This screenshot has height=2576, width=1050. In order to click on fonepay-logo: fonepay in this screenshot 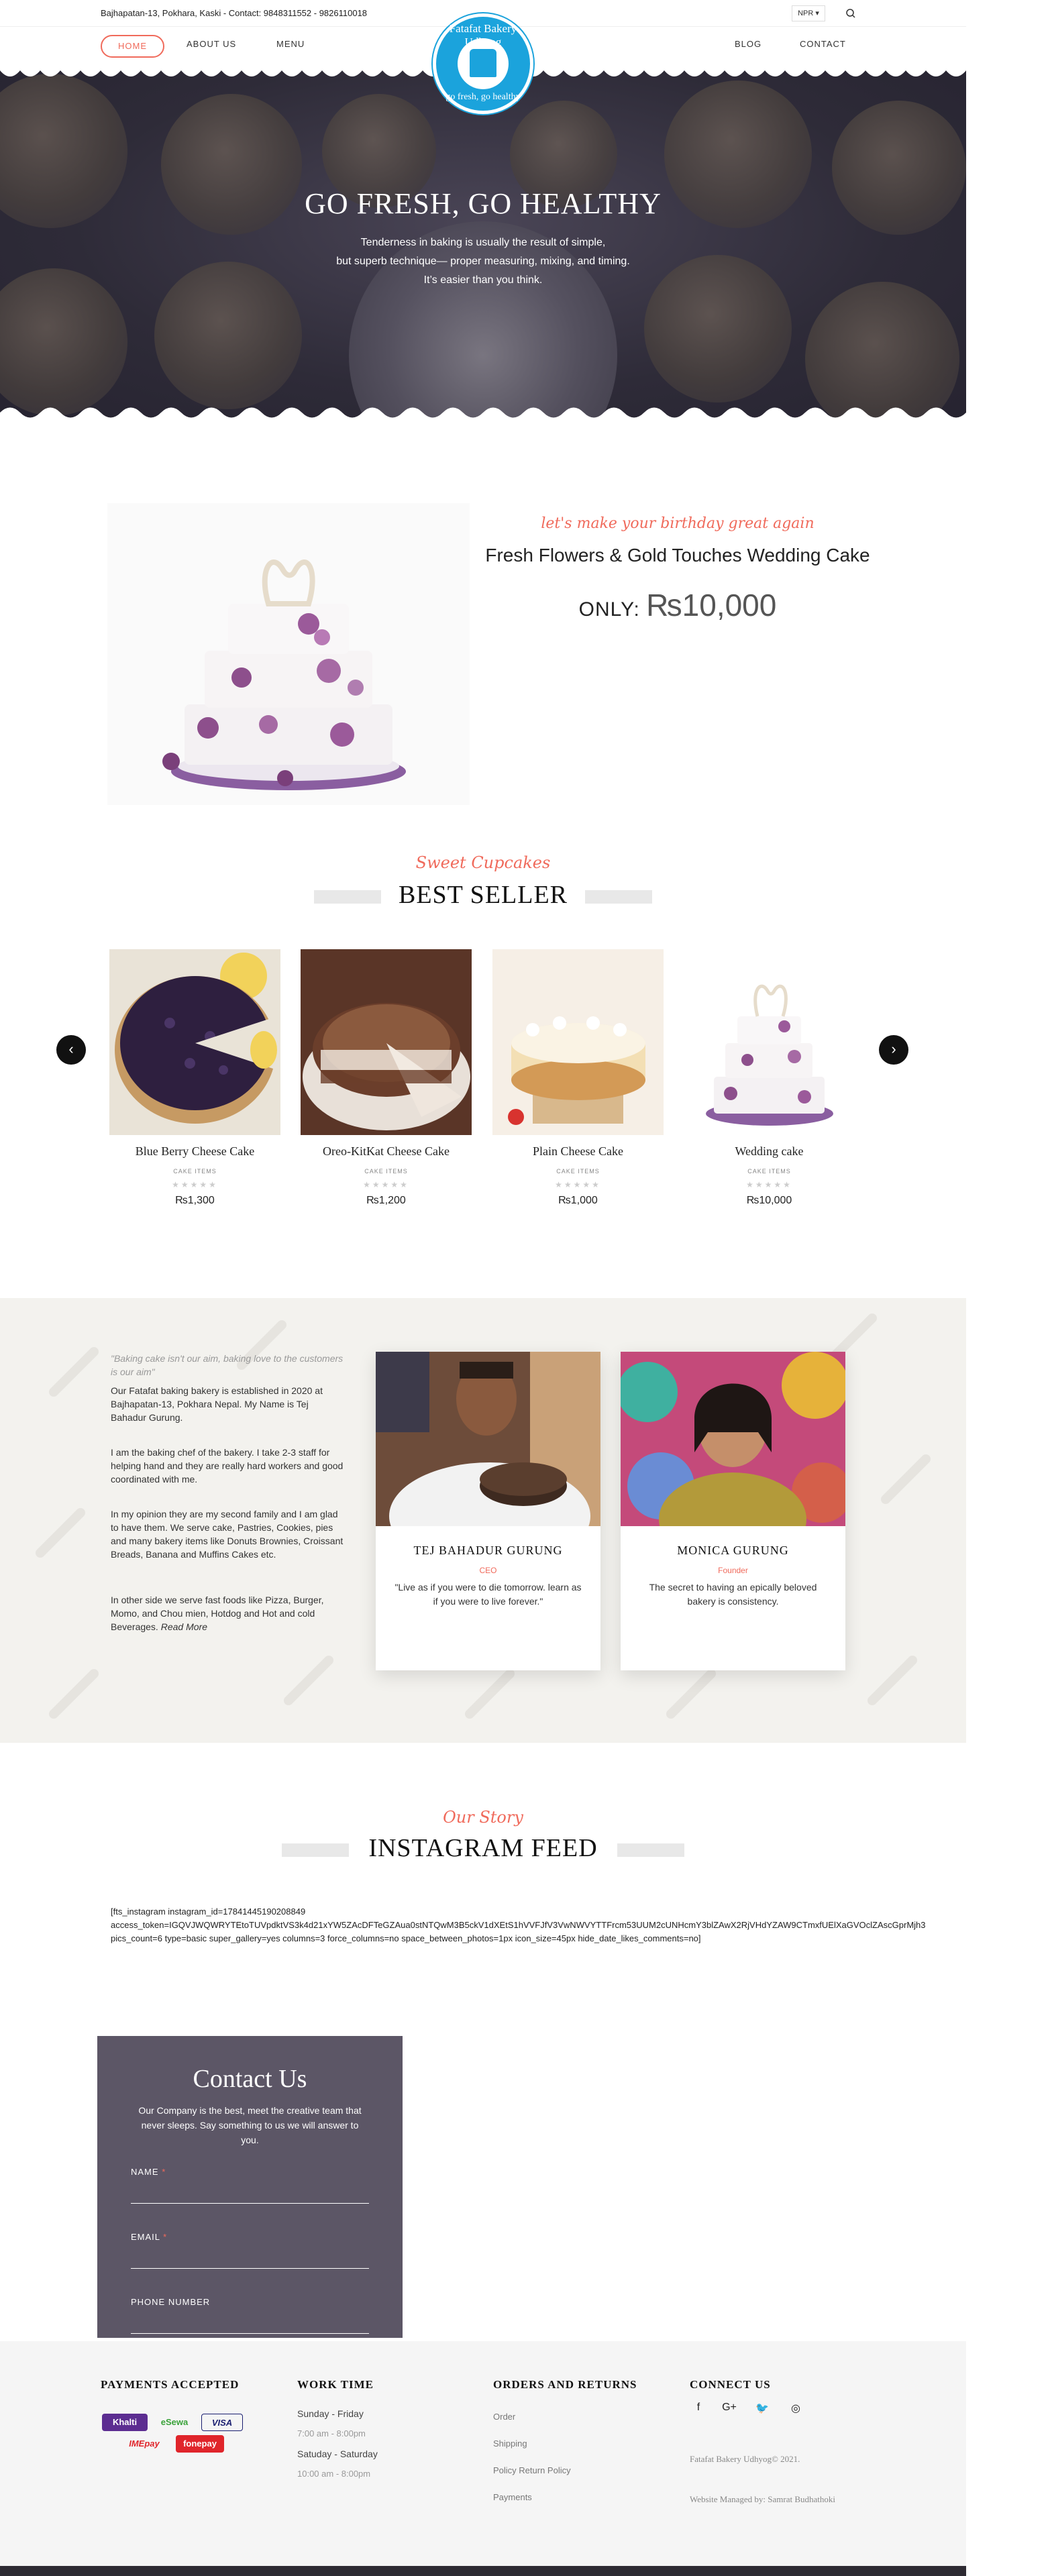, I will do `click(200, 2444)`.